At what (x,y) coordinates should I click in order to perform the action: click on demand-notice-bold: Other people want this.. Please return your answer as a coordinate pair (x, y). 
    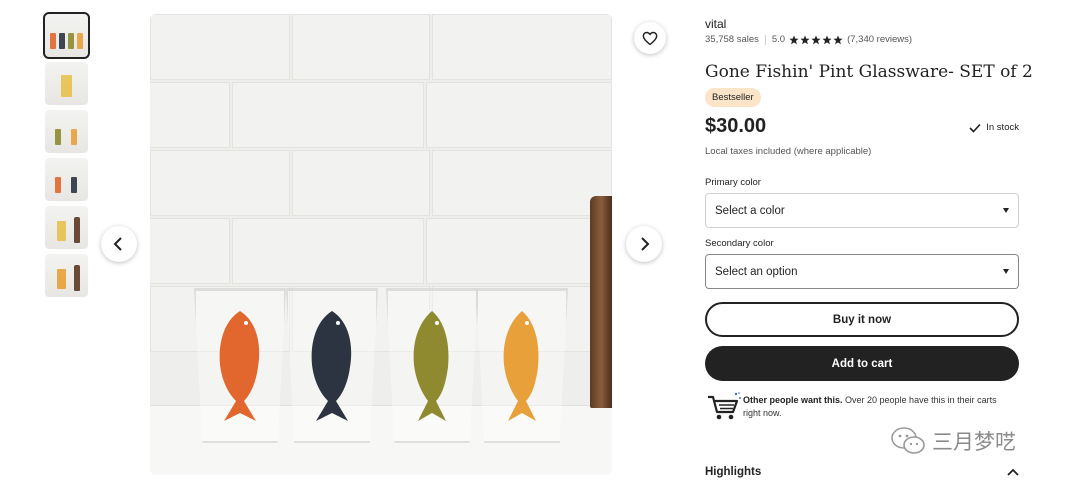
    Looking at the image, I should click on (793, 400).